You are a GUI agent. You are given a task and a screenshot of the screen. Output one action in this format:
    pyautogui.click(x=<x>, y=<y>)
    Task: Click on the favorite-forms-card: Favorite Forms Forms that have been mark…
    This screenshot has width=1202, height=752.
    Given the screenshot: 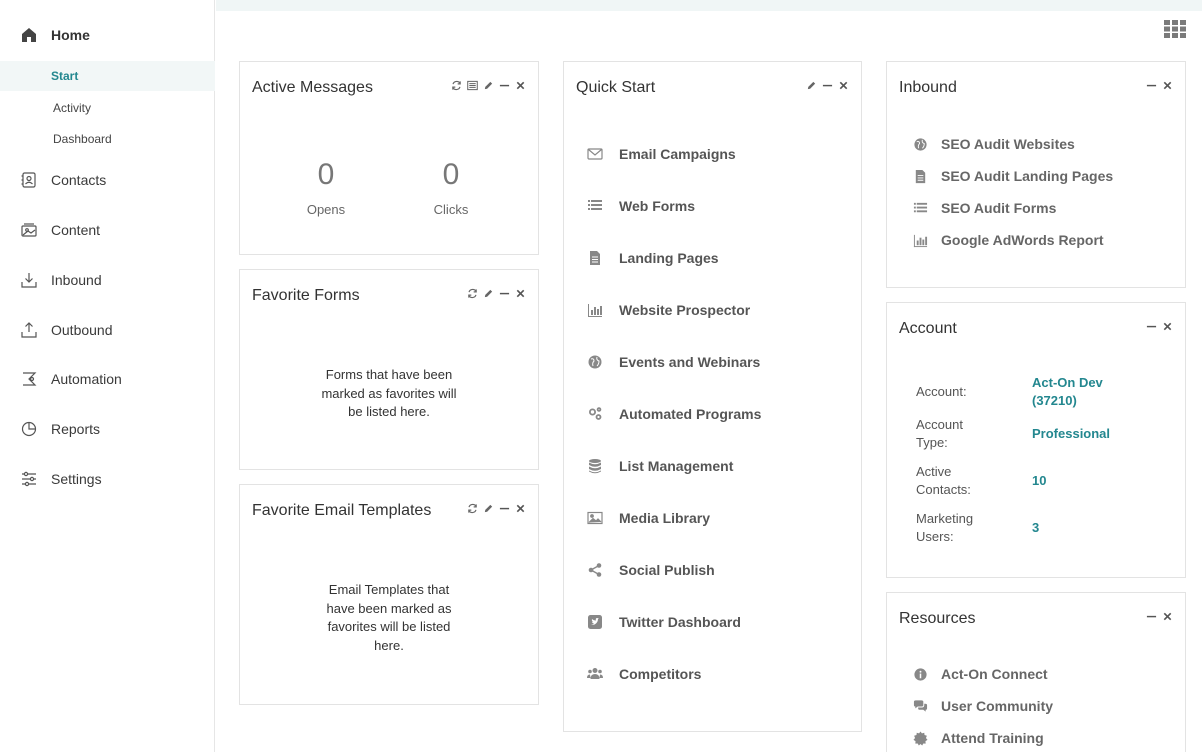 What is the action you would take?
    pyautogui.click(x=389, y=369)
    